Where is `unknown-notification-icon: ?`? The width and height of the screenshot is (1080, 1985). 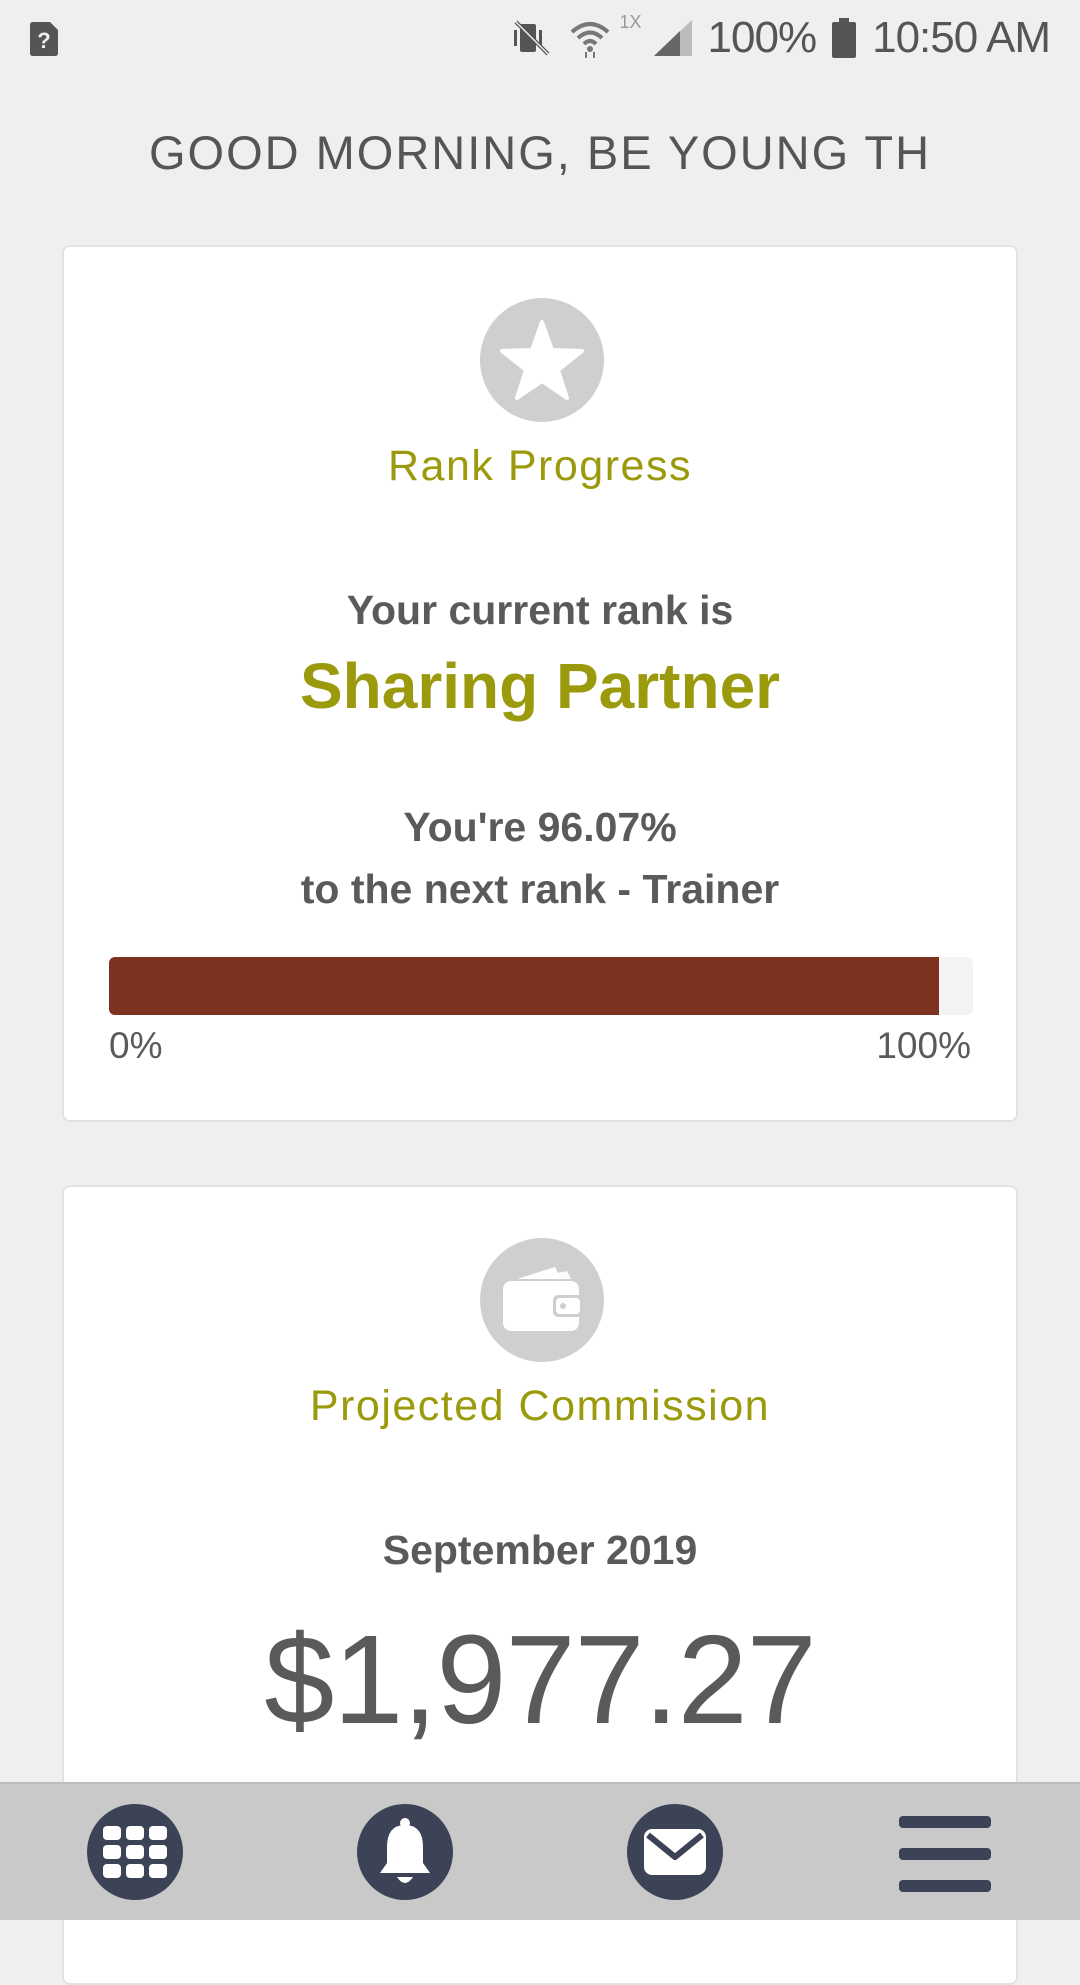
unknown-notification-icon: ? is located at coordinates (44, 39).